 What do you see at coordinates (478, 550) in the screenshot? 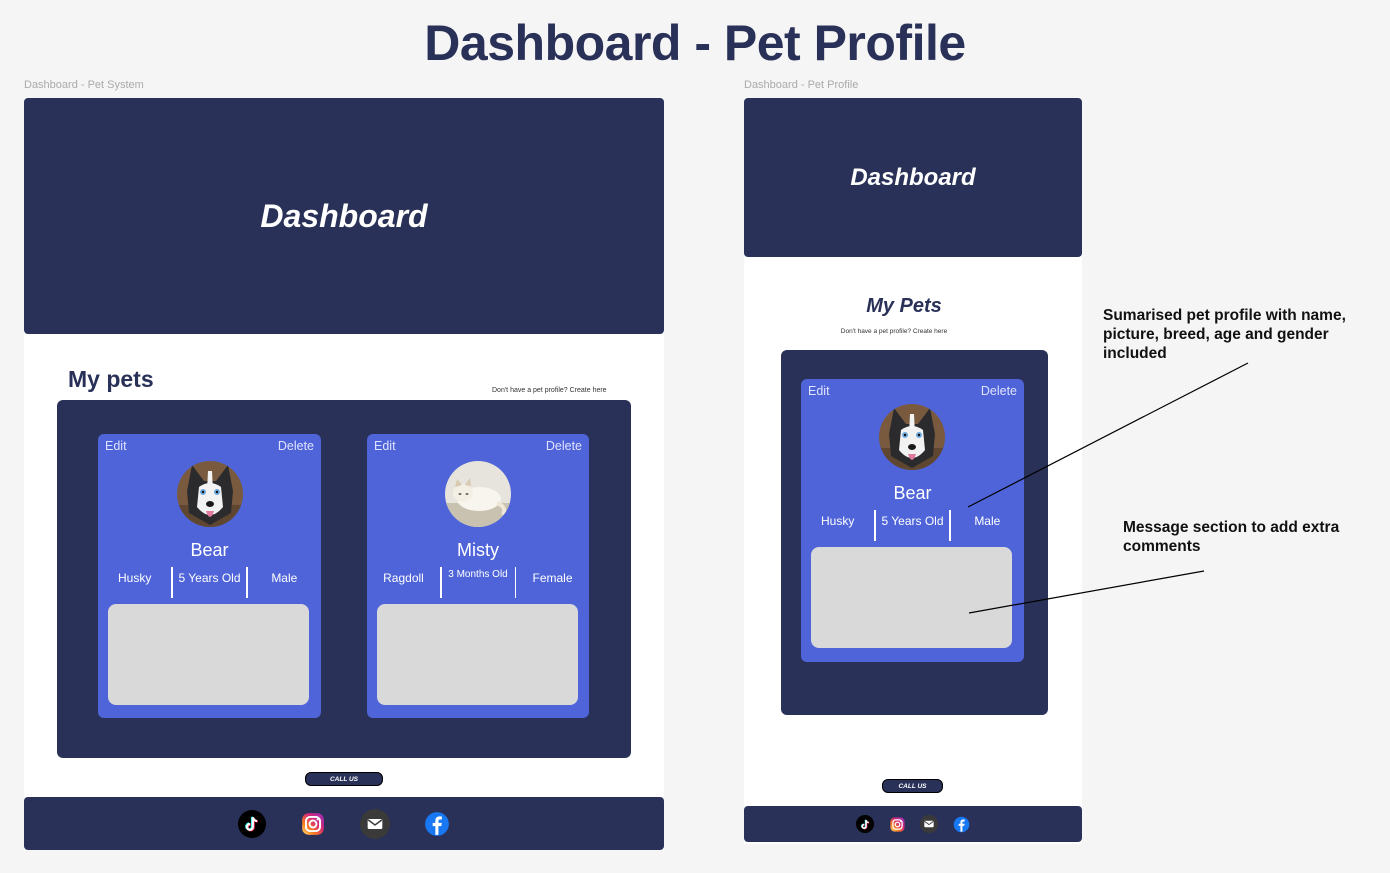
I see `pet-name: Misty` at bounding box center [478, 550].